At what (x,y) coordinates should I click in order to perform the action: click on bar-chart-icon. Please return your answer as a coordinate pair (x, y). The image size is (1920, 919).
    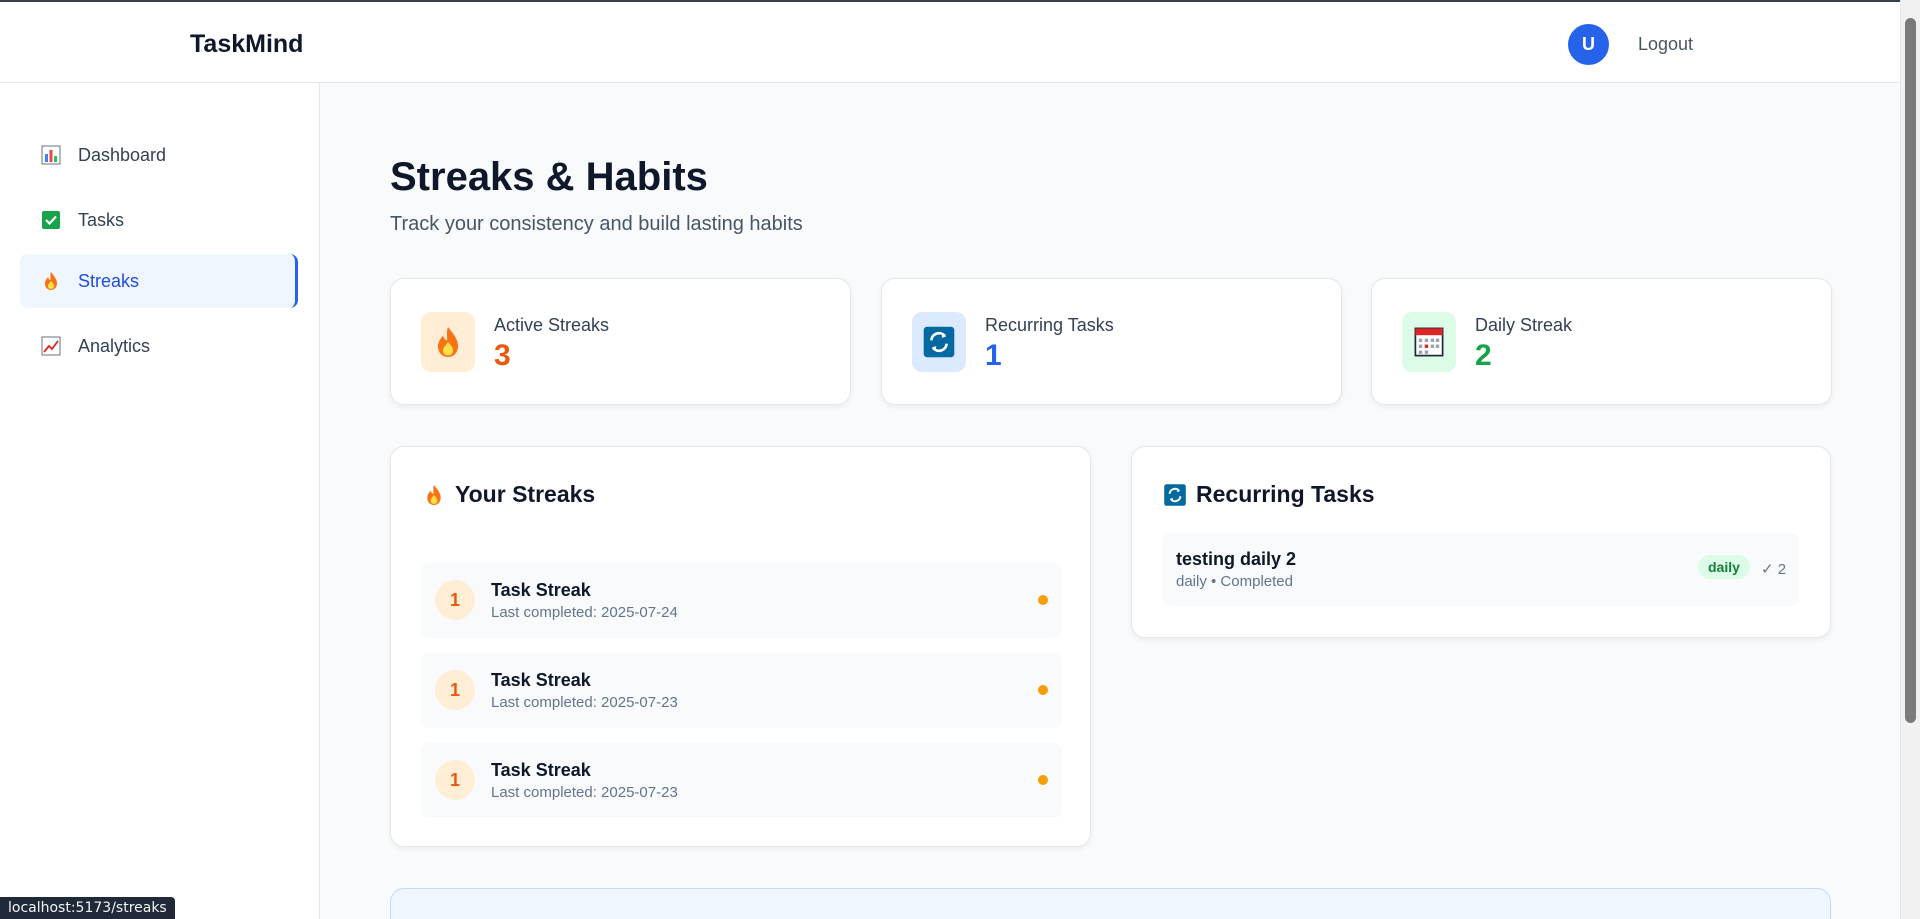
    Looking at the image, I should click on (51, 155).